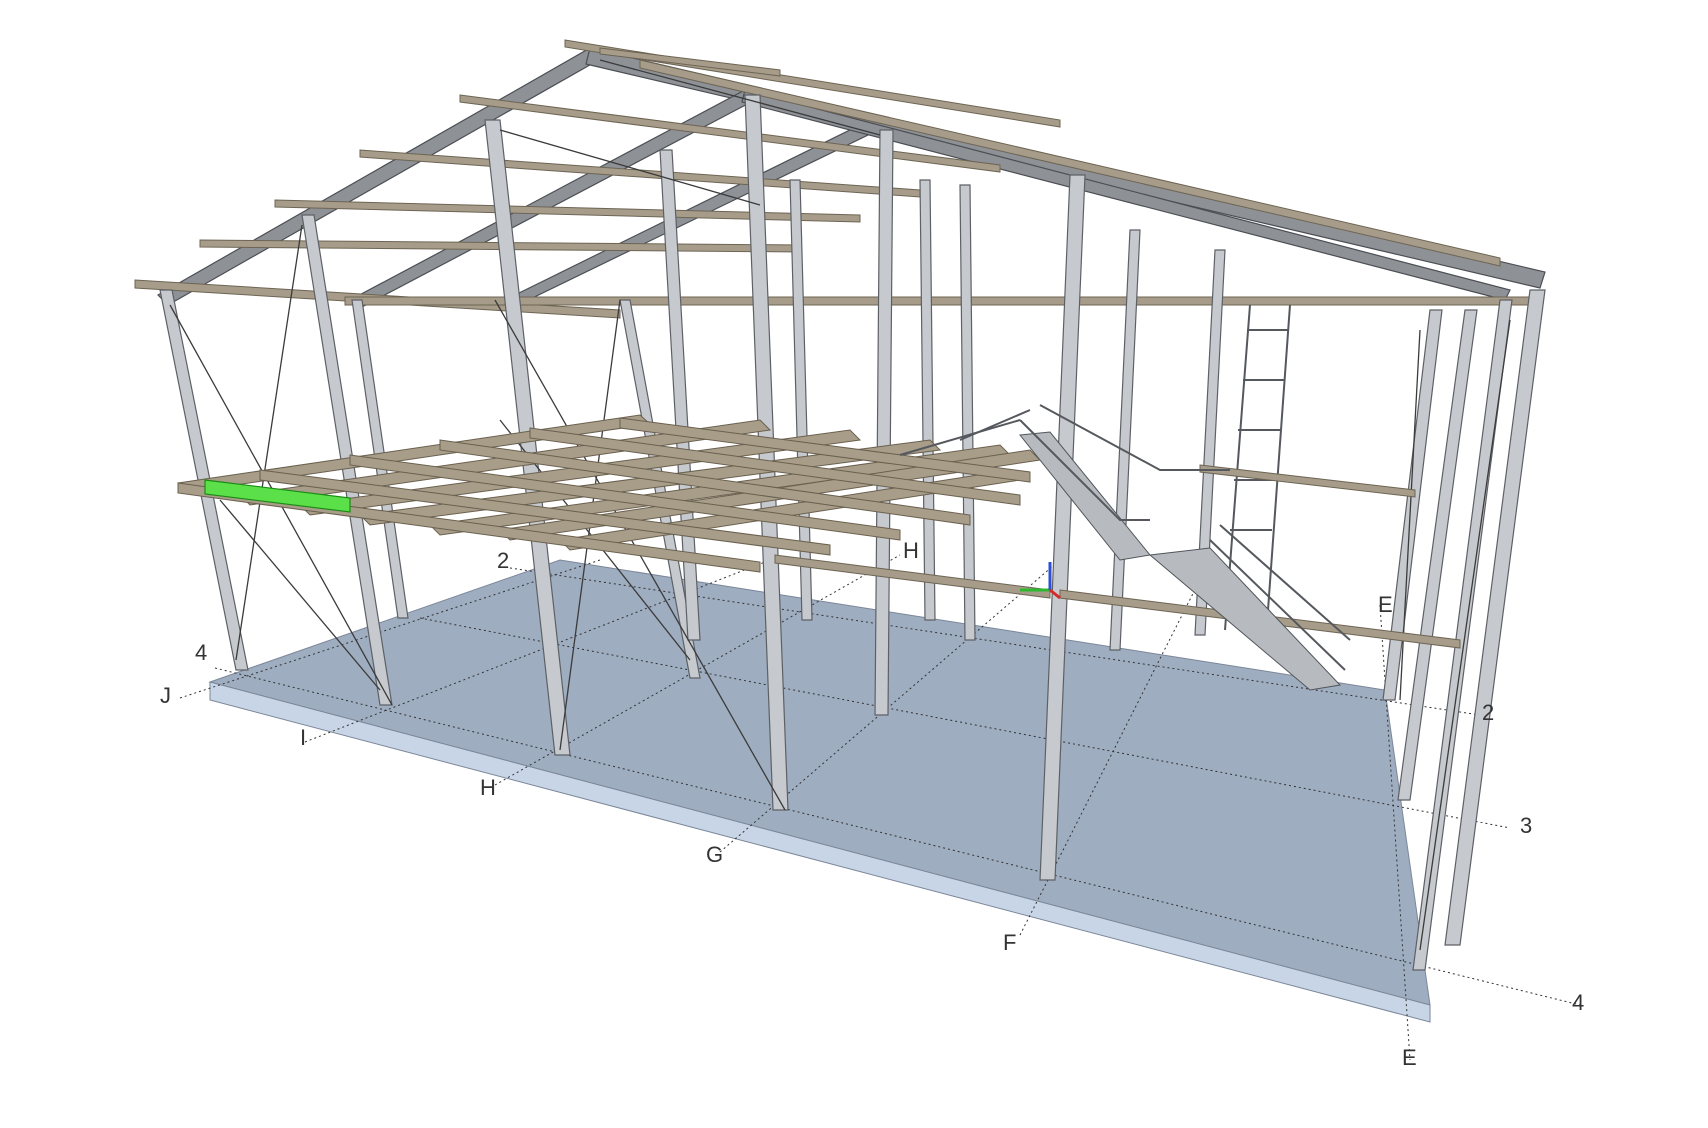  What do you see at coordinates (911, 550) in the screenshot?
I see `grid-label-H-back: H` at bounding box center [911, 550].